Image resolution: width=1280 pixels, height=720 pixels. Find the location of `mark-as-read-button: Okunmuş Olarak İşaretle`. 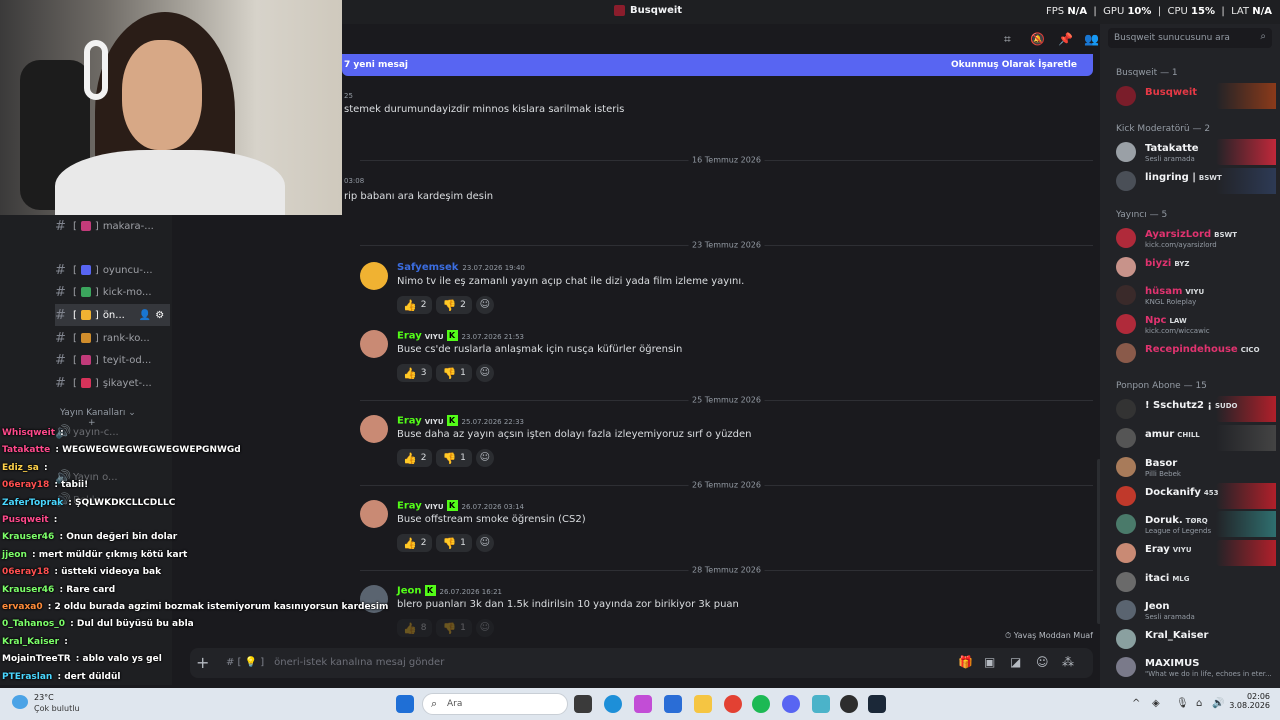

mark-as-read-button: Okunmuş Olarak İşaretle is located at coordinates (1014, 65).